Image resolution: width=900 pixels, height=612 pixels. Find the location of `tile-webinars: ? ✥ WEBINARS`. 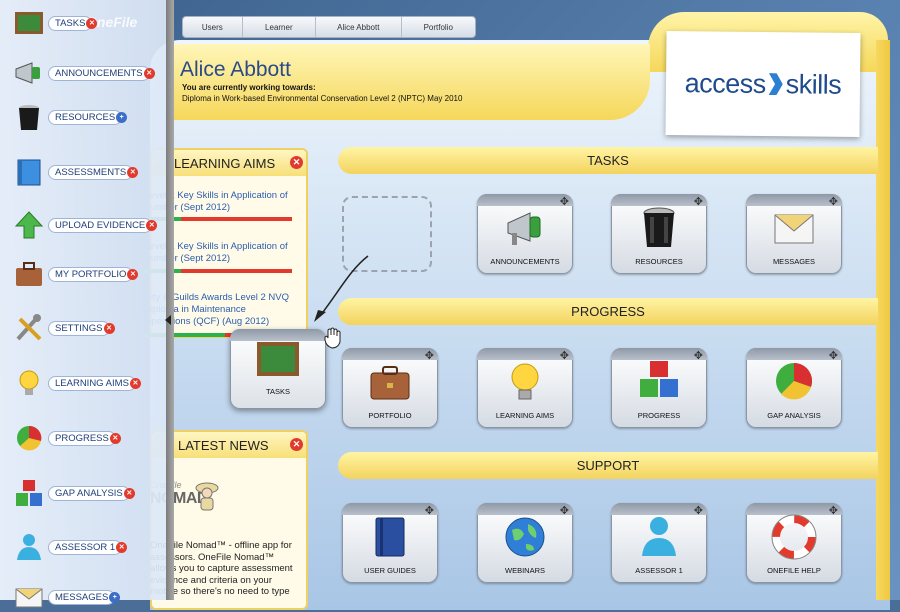

tile-webinars: ? ✥ WEBINARS is located at coordinates (525, 543).